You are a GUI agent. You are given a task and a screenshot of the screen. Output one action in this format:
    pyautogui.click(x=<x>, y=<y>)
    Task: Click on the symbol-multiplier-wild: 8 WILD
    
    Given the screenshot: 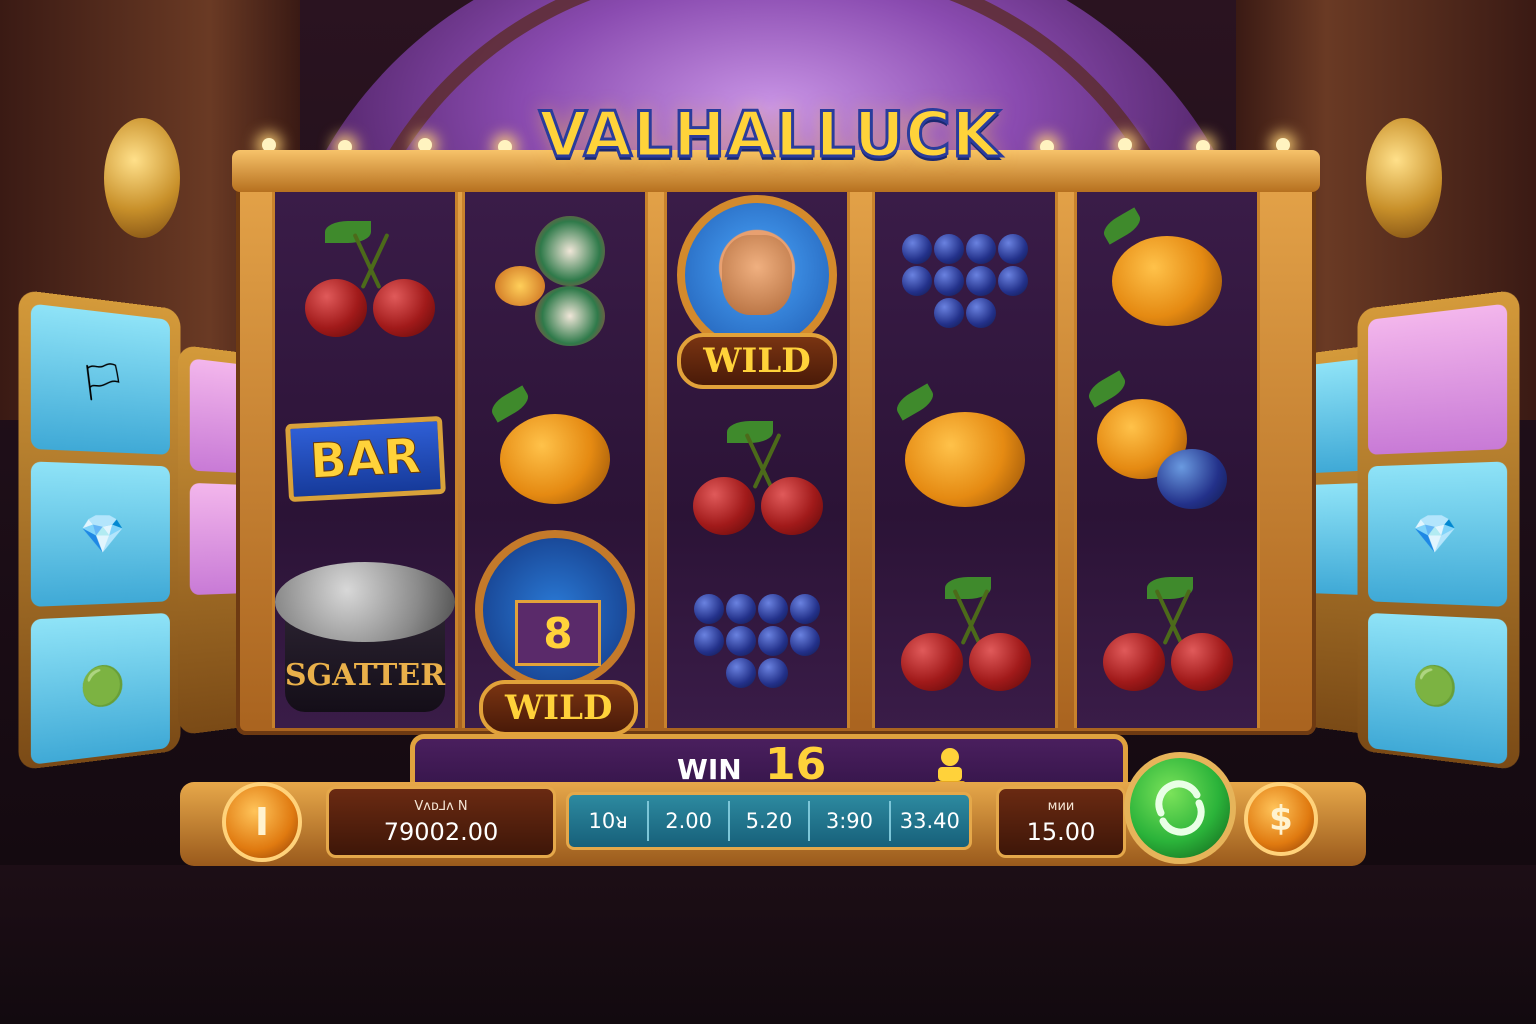 What is the action you would take?
    pyautogui.click(x=555, y=633)
    